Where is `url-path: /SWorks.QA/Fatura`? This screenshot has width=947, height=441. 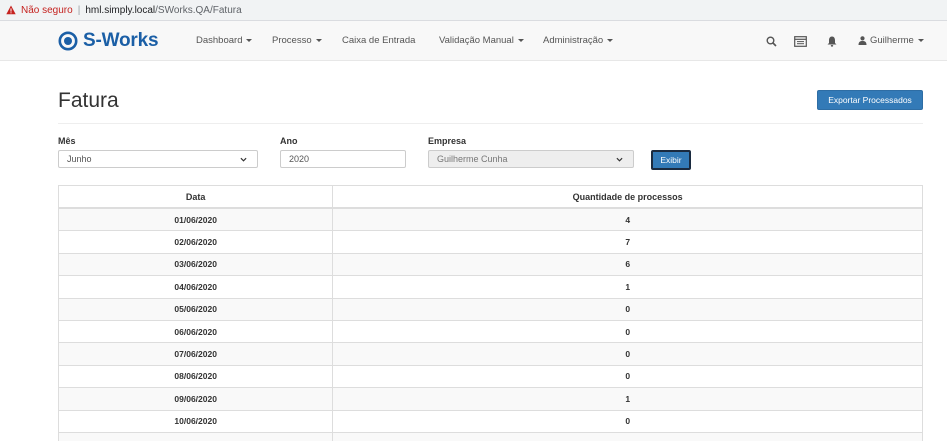 url-path: /SWorks.QA/Fatura is located at coordinates (198, 10).